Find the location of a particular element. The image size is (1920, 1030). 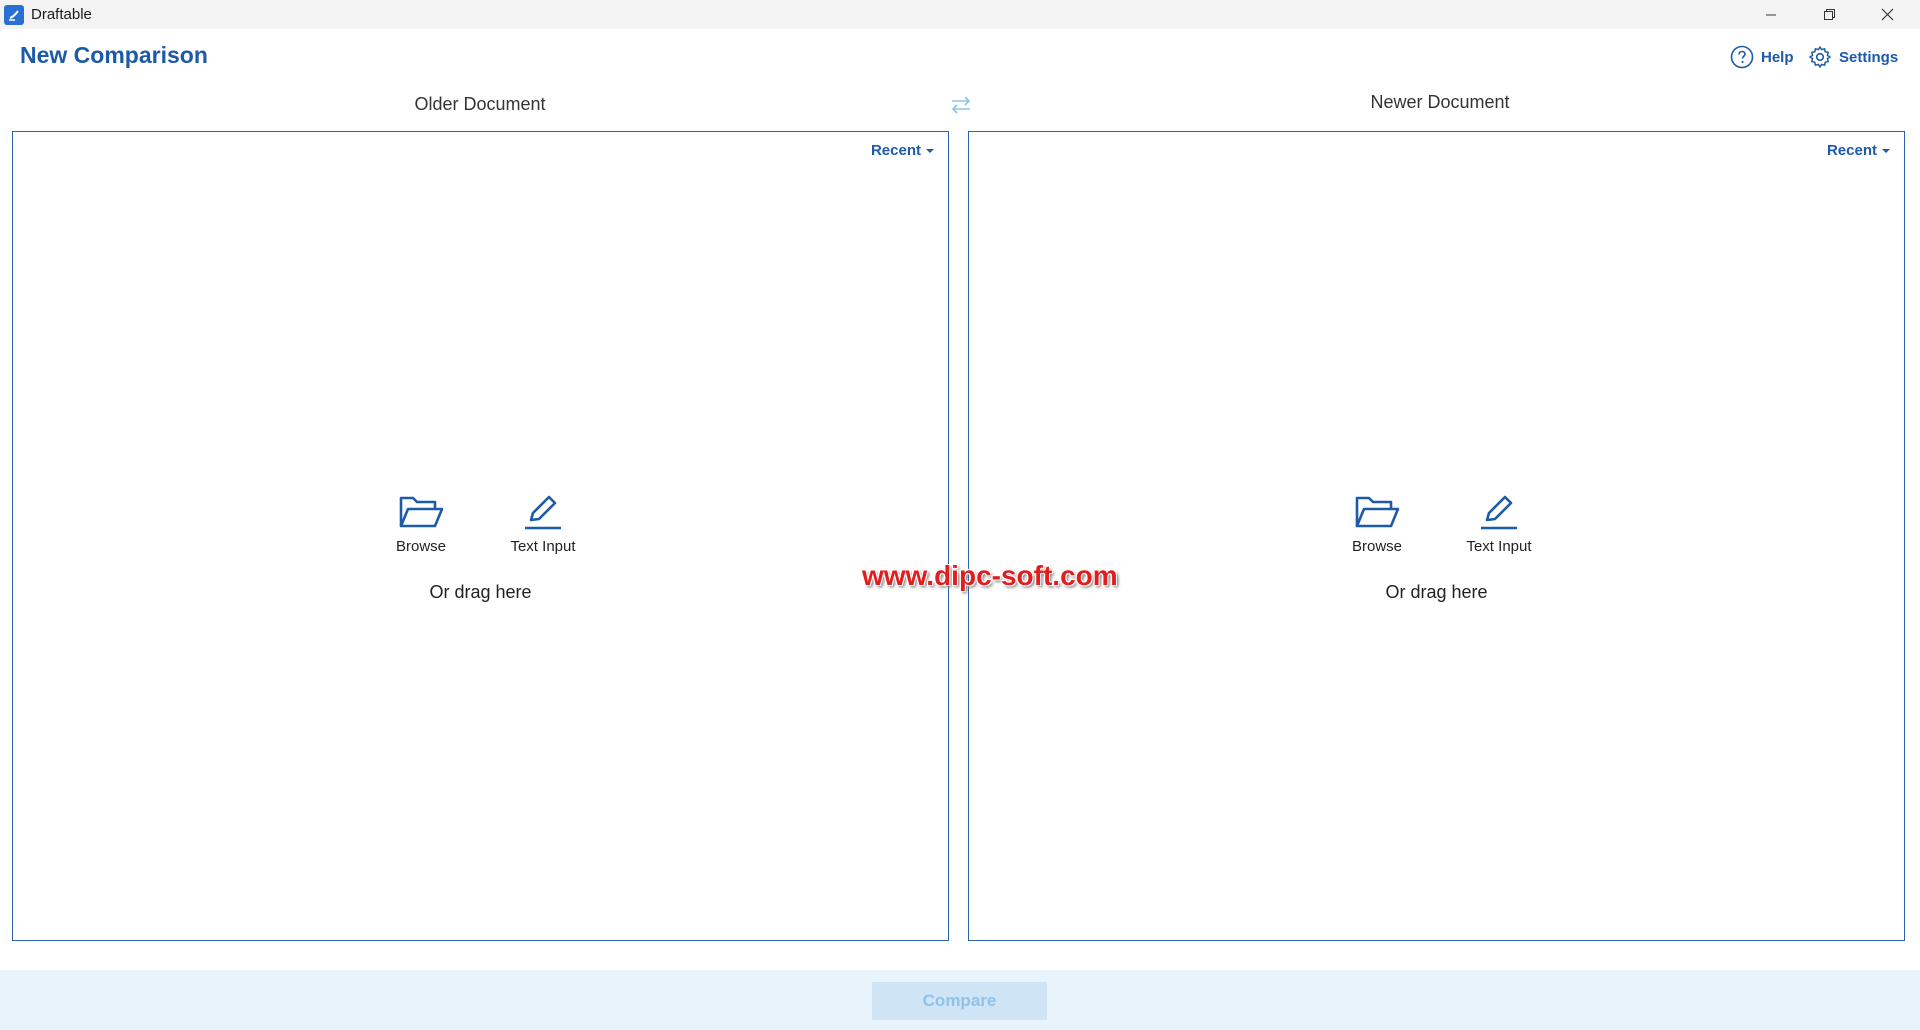

settings-button: Settings is located at coordinates (1853, 57).